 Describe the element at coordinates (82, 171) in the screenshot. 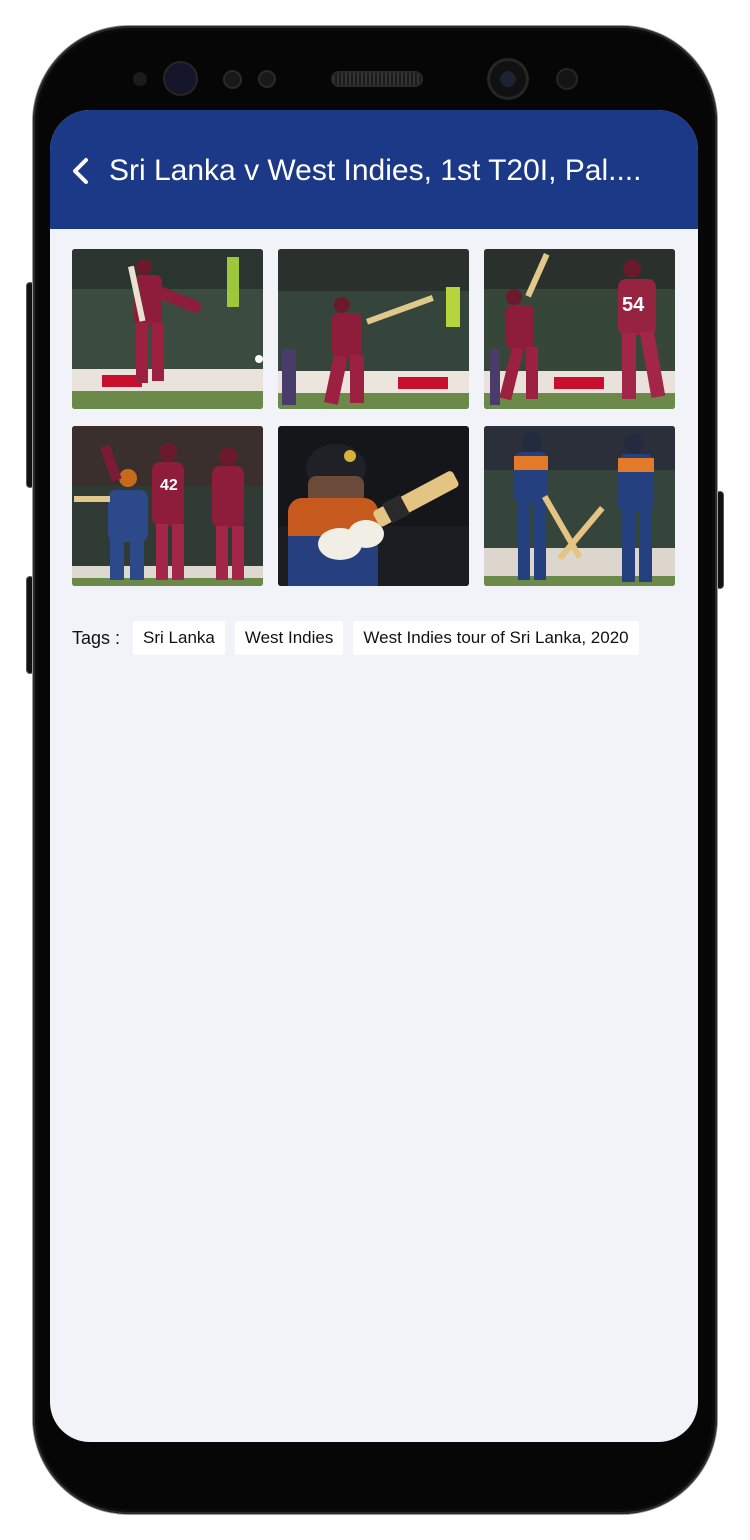

I see `chevron-left-icon` at that location.